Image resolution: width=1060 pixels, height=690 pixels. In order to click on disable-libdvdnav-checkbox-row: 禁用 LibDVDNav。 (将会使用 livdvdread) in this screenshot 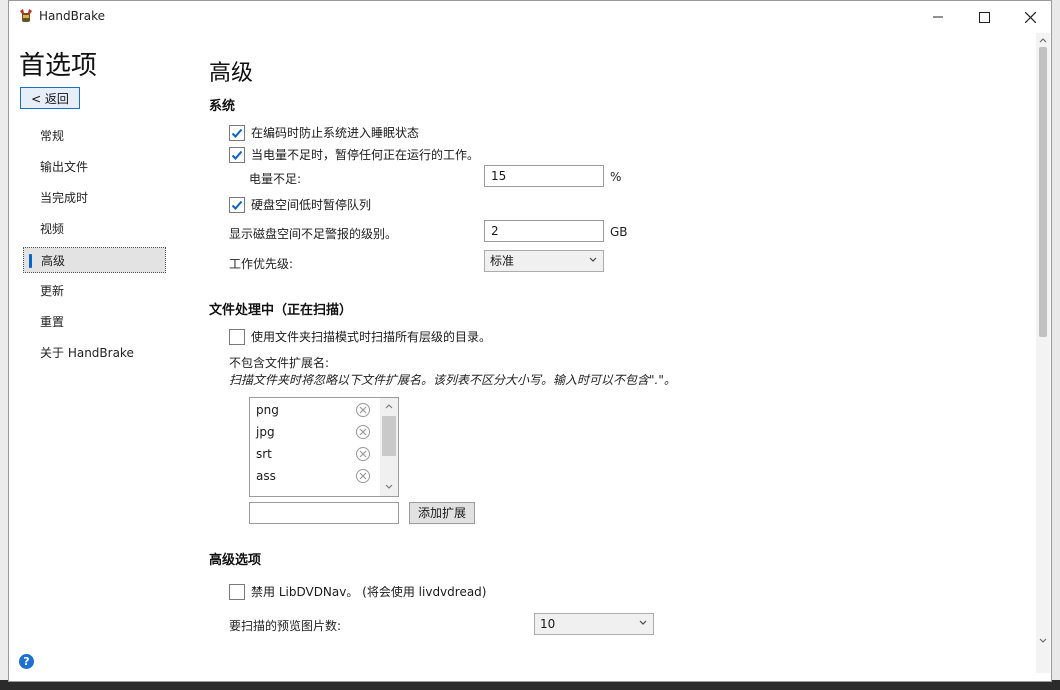, I will do `click(357, 591)`.